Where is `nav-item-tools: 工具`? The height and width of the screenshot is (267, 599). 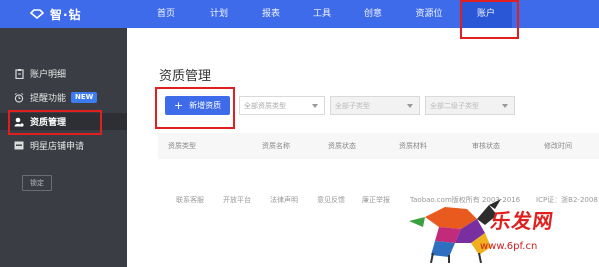 nav-item-tools: 工具 is located at coordinates (322, 14).